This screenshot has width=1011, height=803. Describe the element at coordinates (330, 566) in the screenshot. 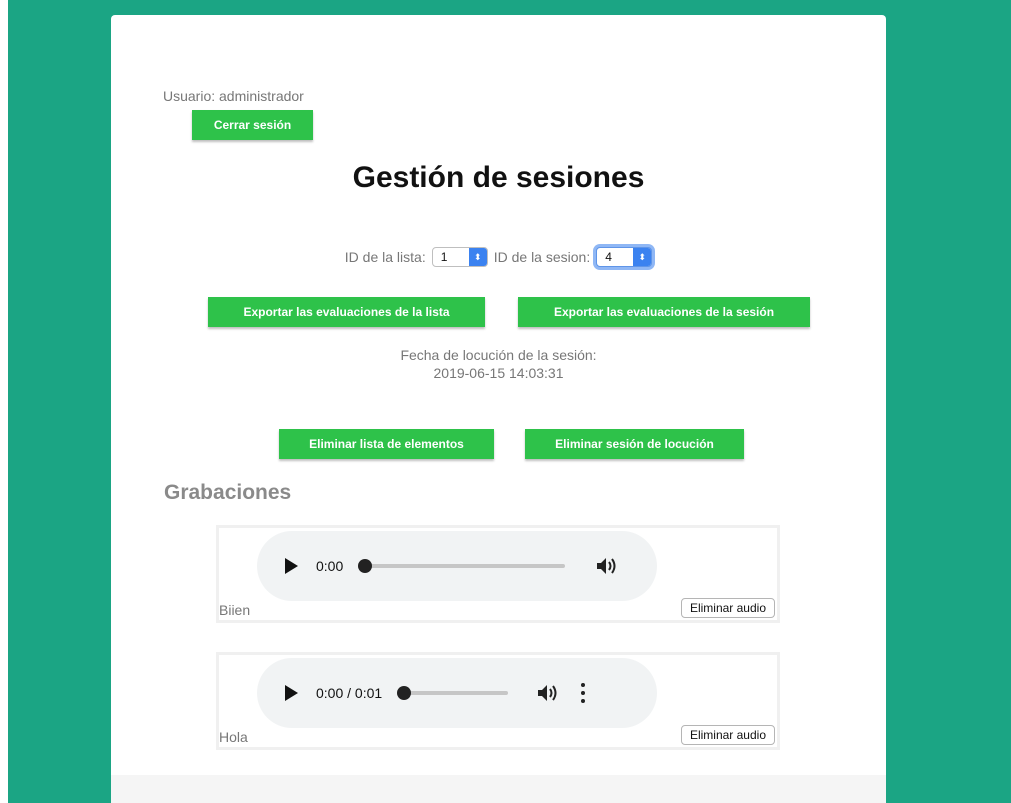

I see `audio-time: 0:00` at that location.